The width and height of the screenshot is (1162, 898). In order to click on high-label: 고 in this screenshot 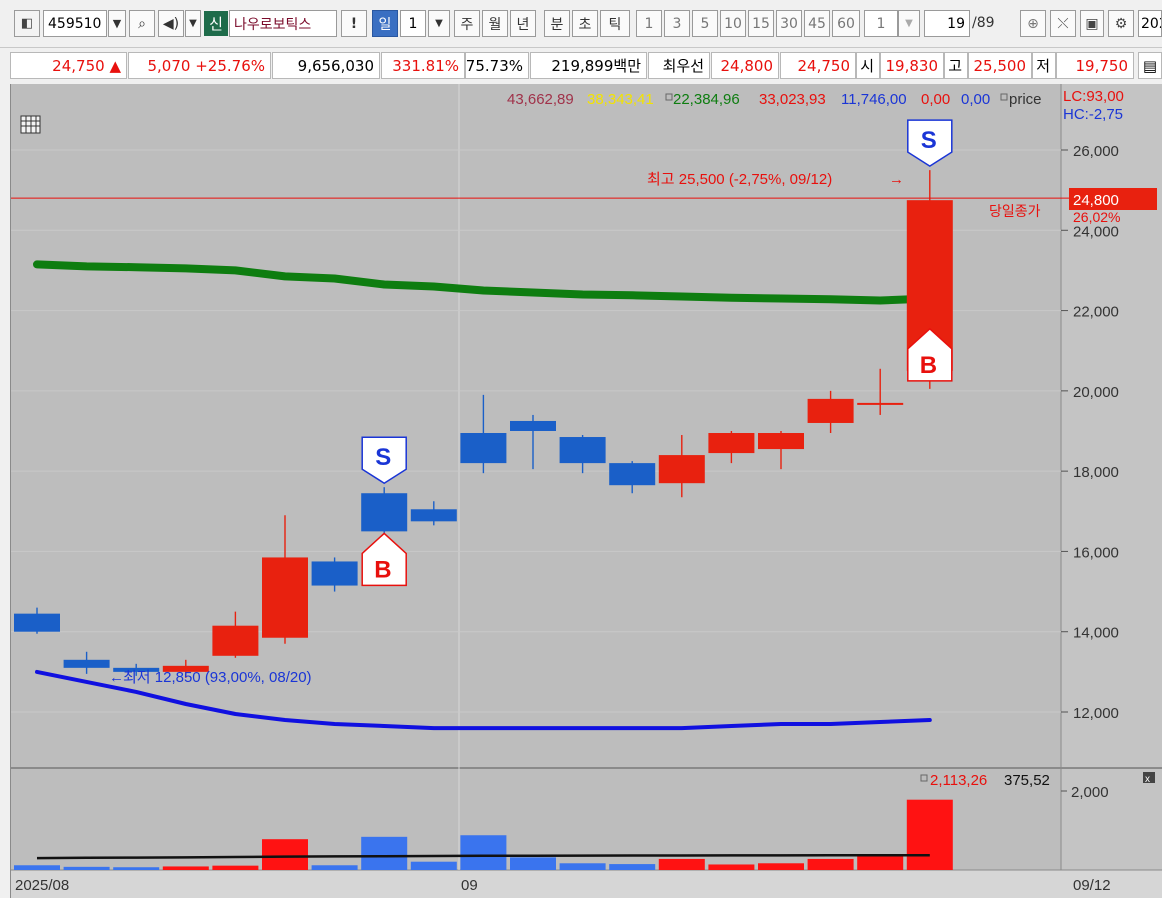, I will do `click(956, 65)`.